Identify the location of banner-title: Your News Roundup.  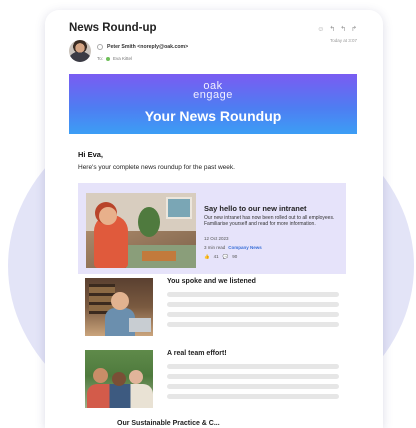
(213, 116).